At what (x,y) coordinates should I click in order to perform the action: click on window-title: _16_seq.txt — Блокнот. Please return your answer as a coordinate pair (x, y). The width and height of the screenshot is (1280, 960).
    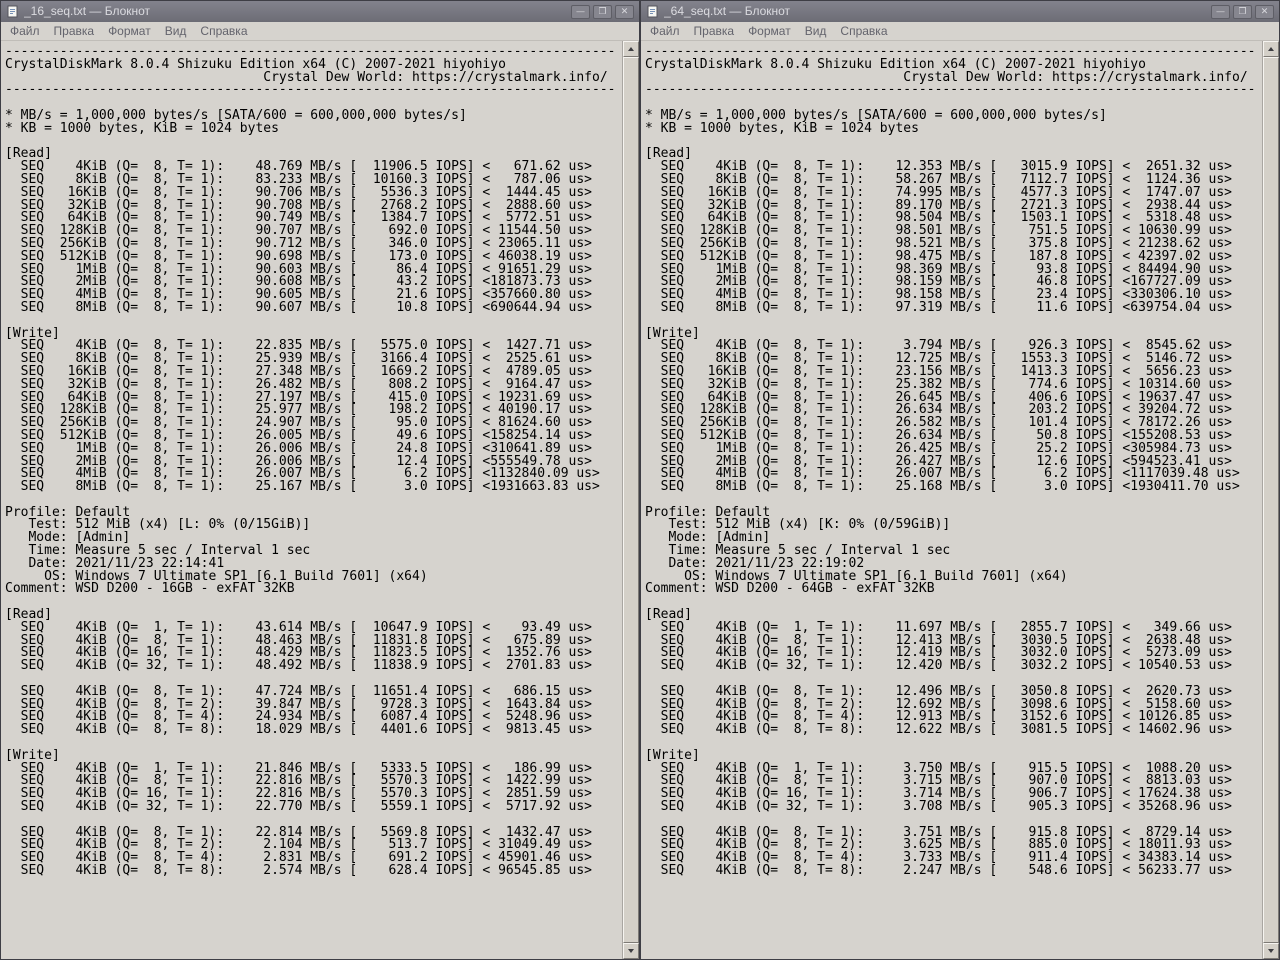
    Looking at the image, I should click on (87, 11).